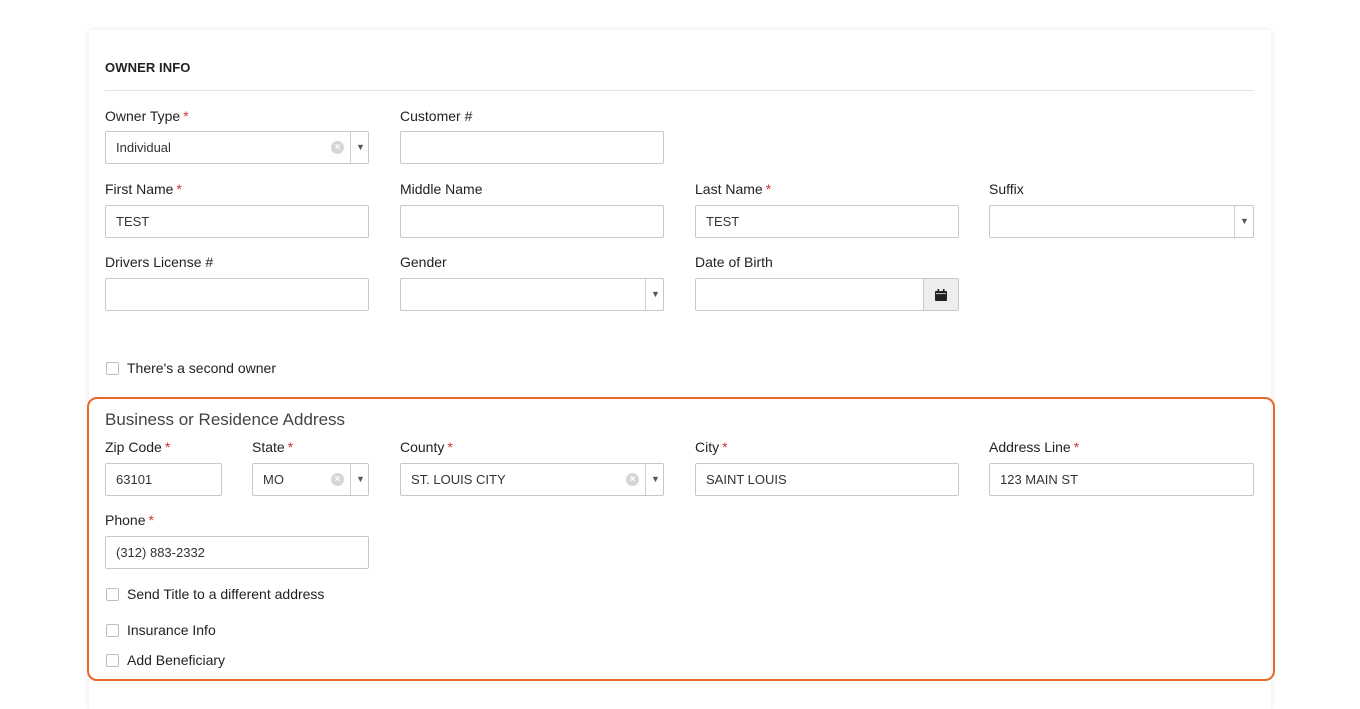 Image resolution: width=1360 pixels, height=709 pixels. Describe the element at coordinates (139, 189) in the screenshot. I see `first-name-label-text: First Name` at that location.